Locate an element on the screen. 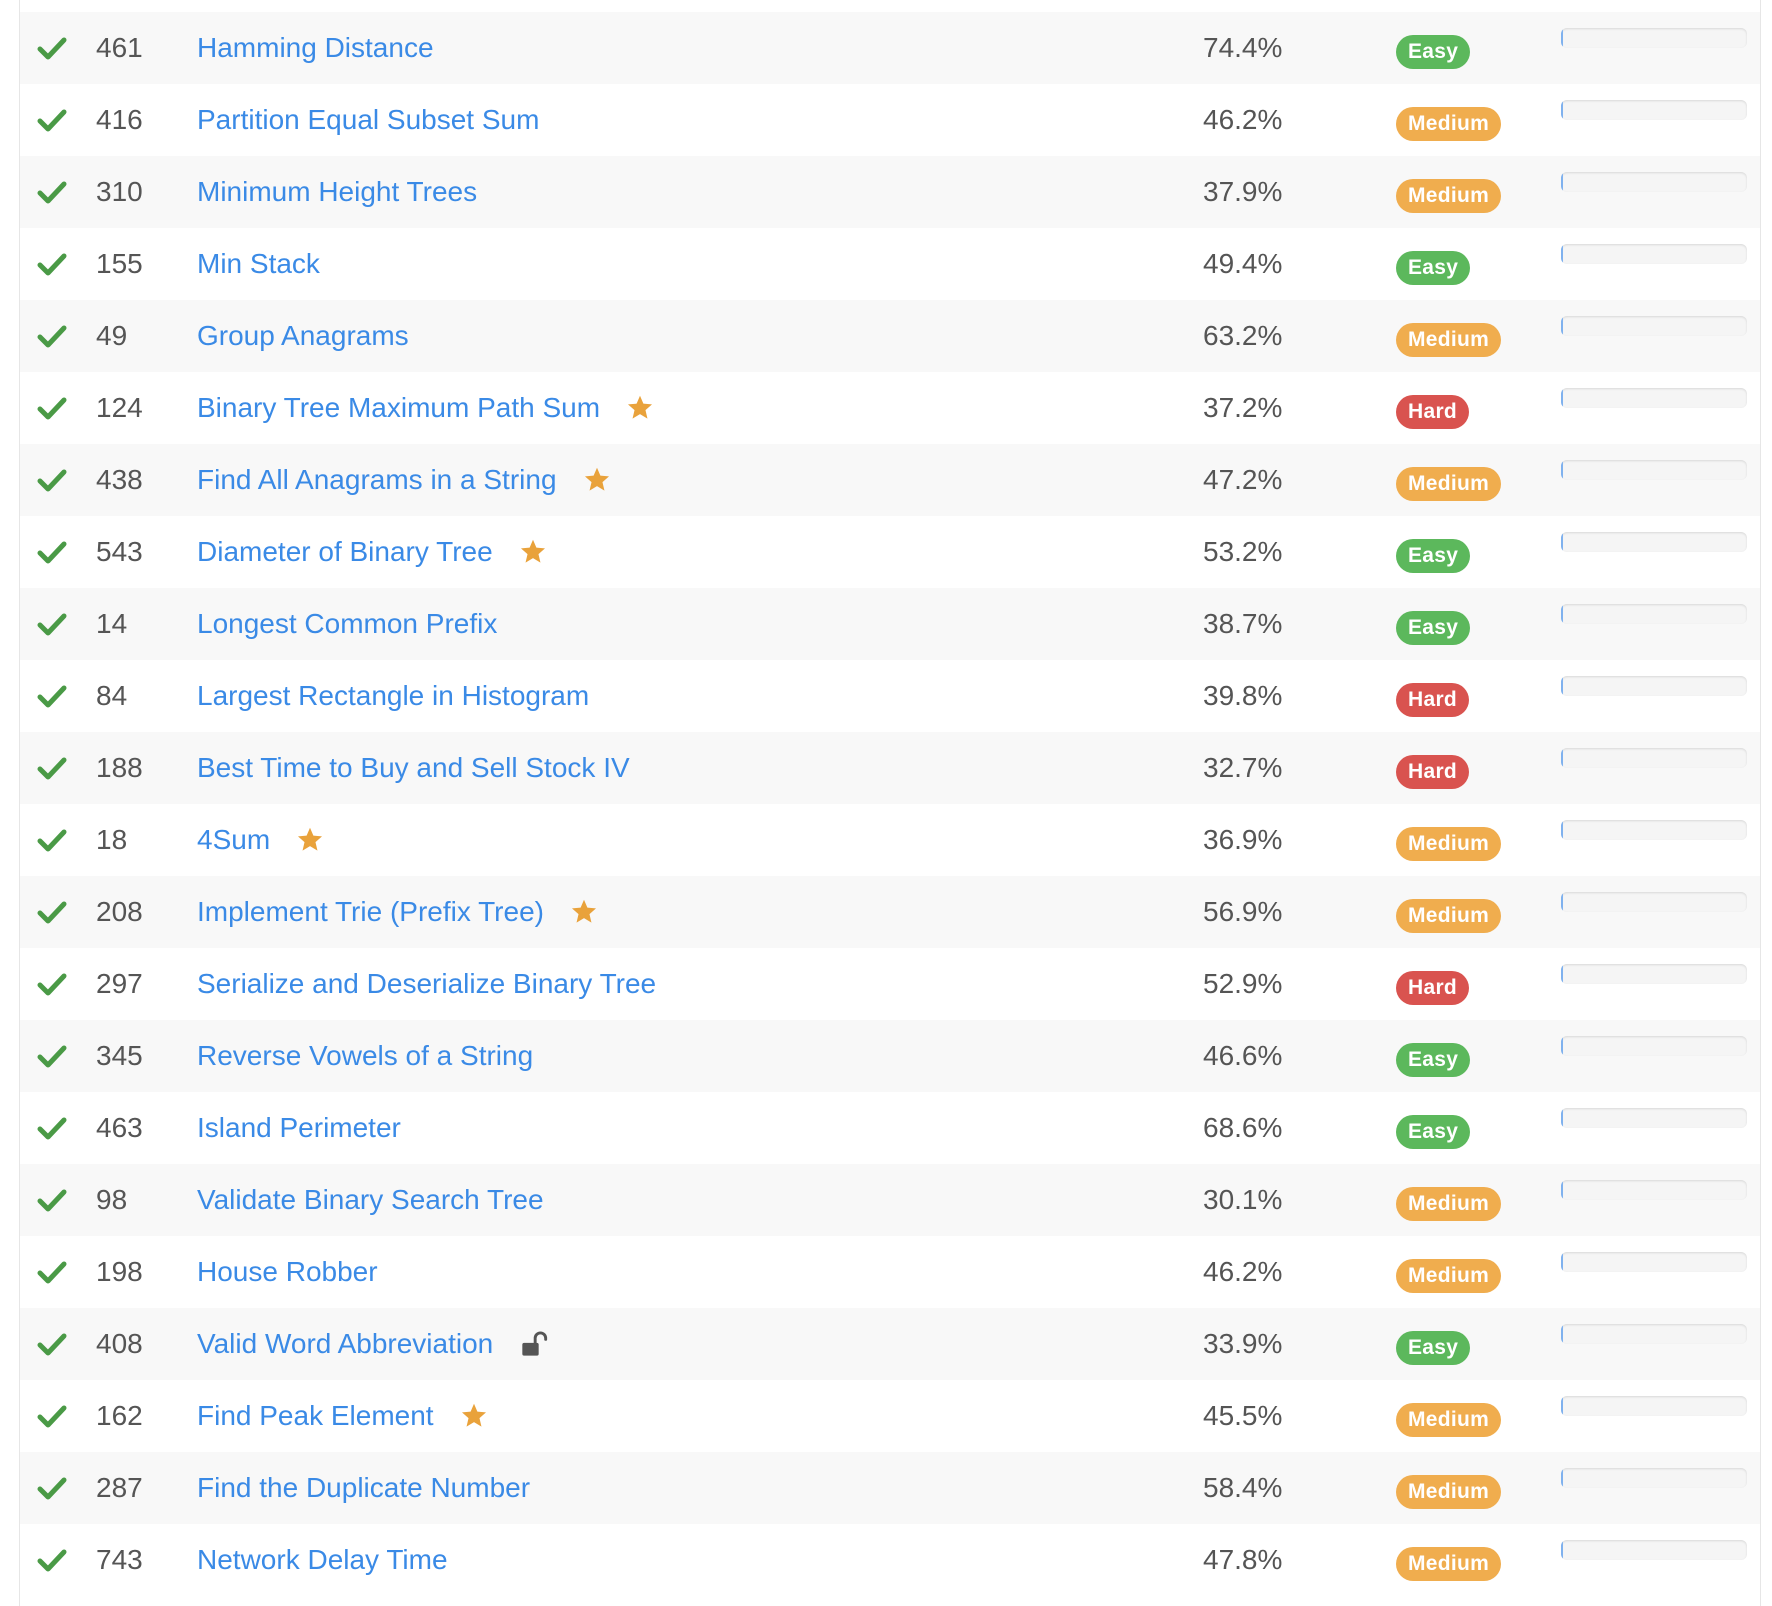 This screenshot has height=1606, width=1772. table-row: 155 Min Stack 49.4% Easy is located at coordinates (890, 264).